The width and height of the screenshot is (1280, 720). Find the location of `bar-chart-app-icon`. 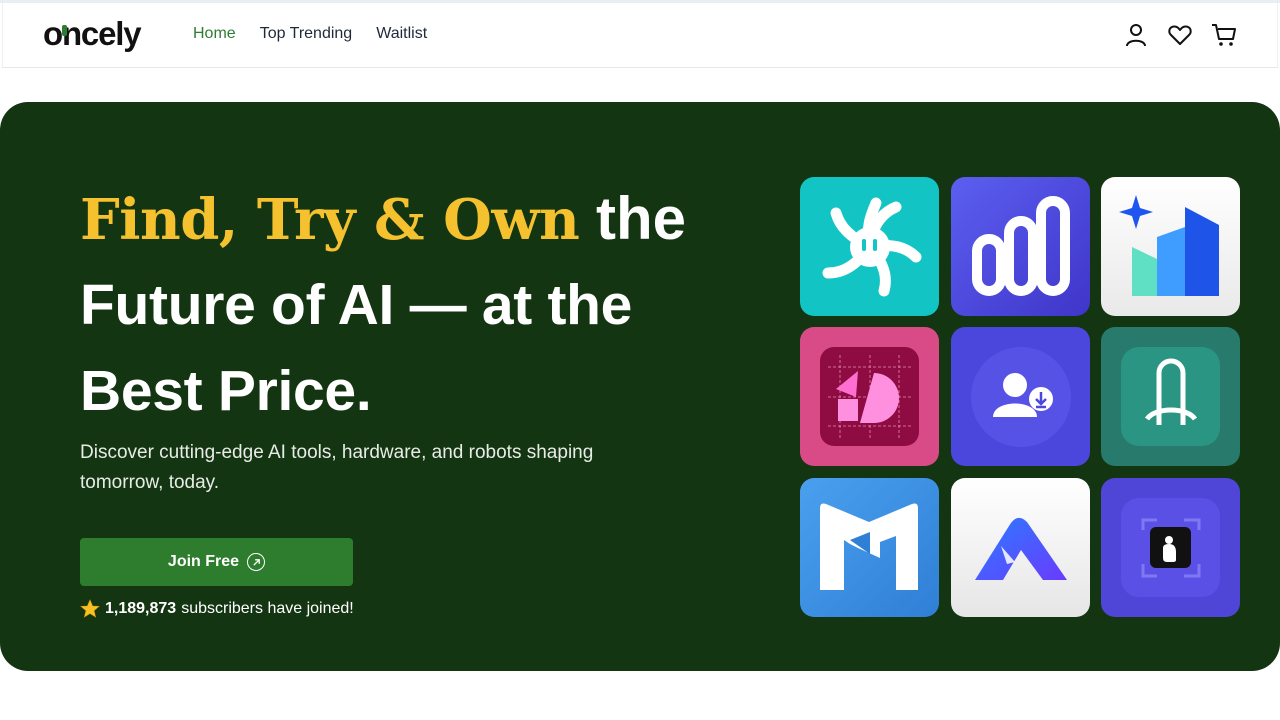

bar-chart-app-icon is located at coordinates (1020, 246).